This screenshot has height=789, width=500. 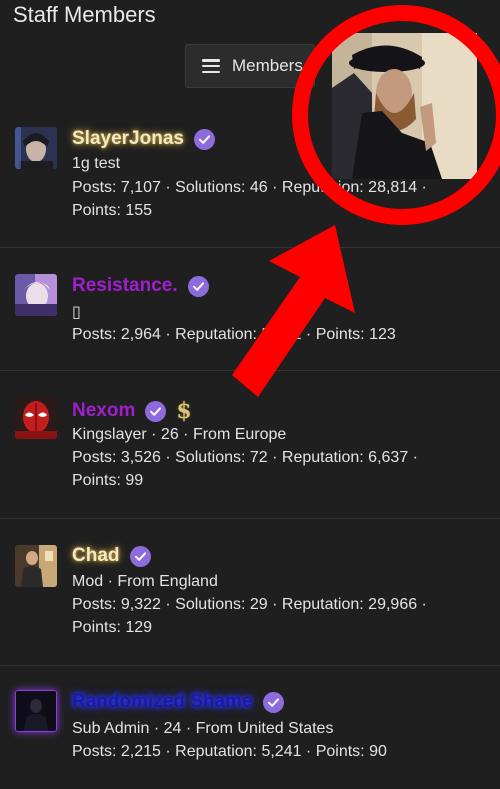 I want to click on member-title: ▯, so click(x=76, y=312).